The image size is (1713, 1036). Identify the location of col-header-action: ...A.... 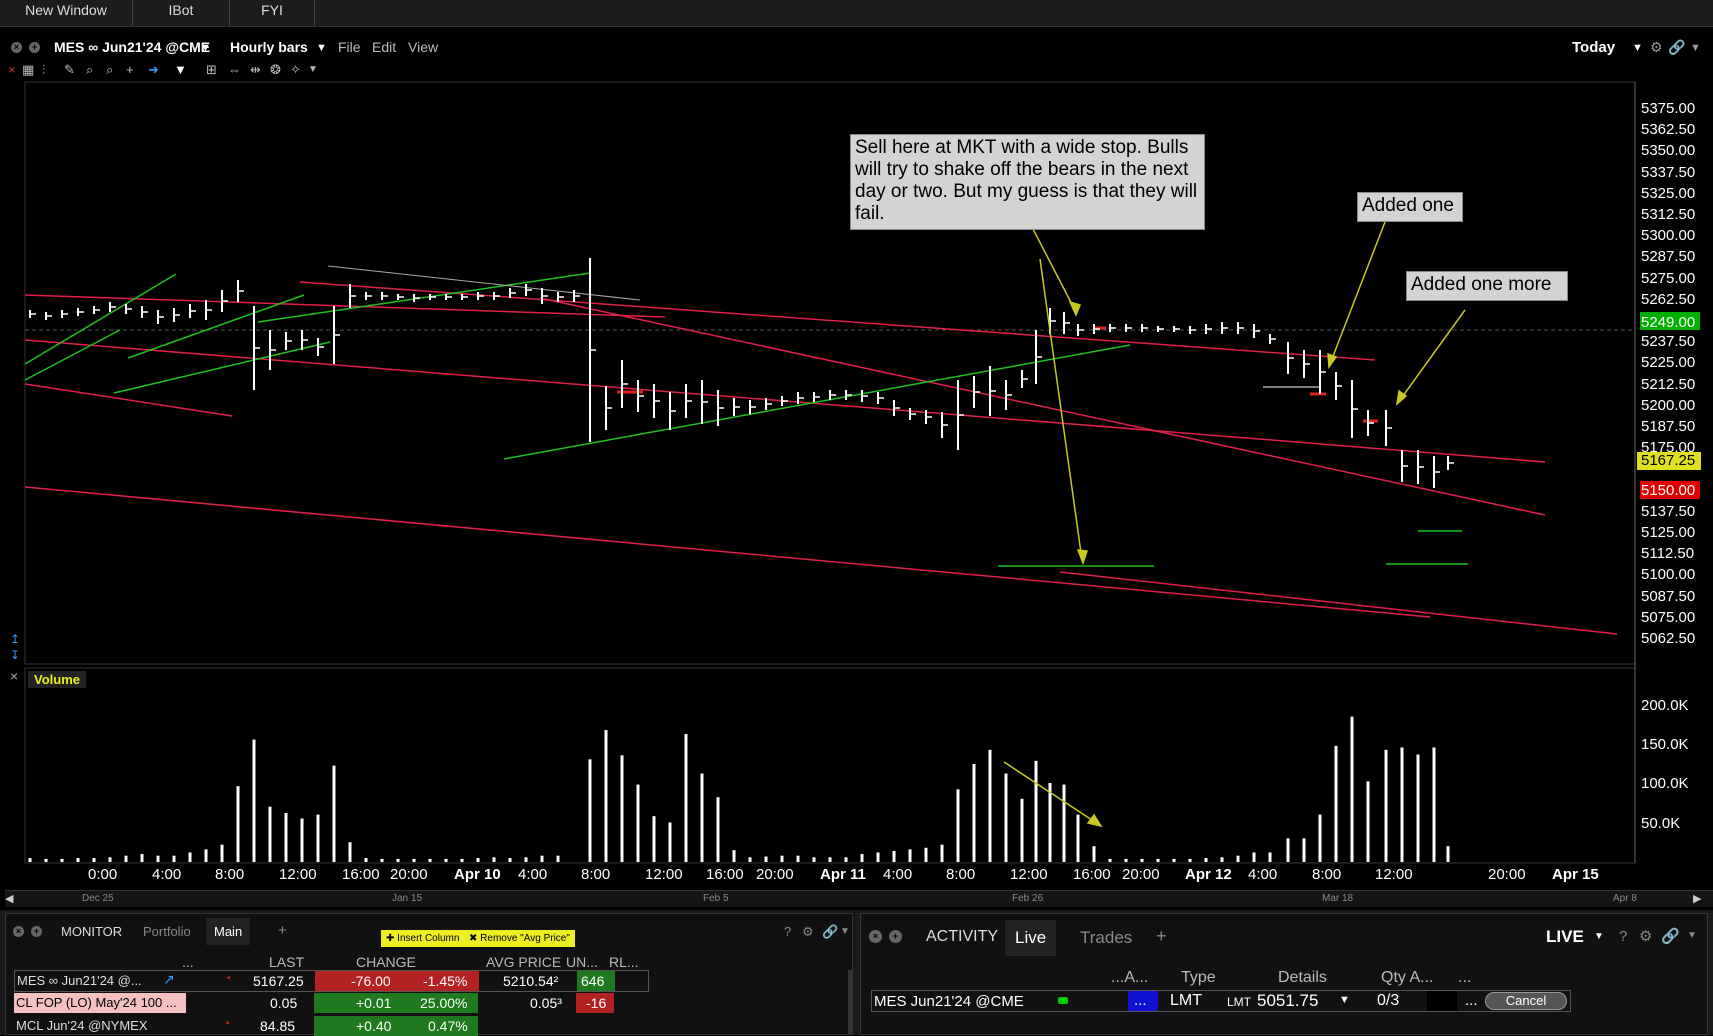
(1129, 978).